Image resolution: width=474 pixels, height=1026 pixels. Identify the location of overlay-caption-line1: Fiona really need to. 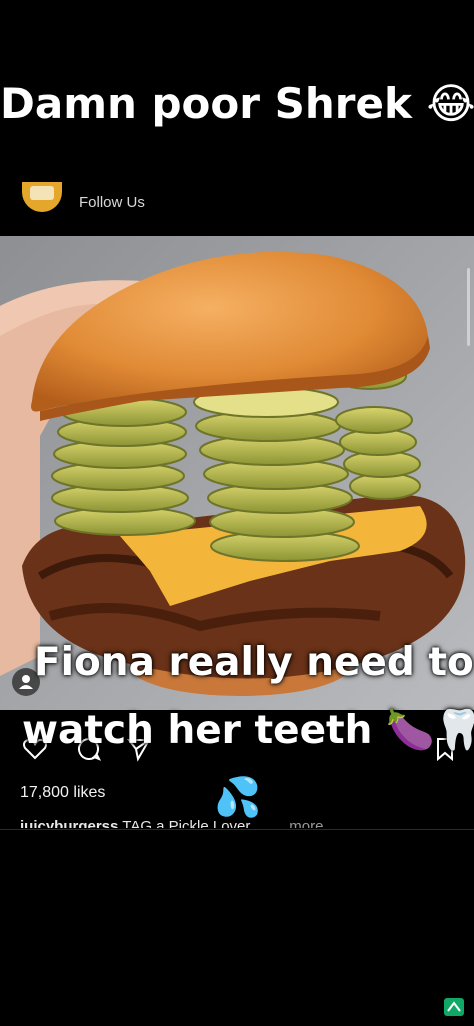
(254, 662).